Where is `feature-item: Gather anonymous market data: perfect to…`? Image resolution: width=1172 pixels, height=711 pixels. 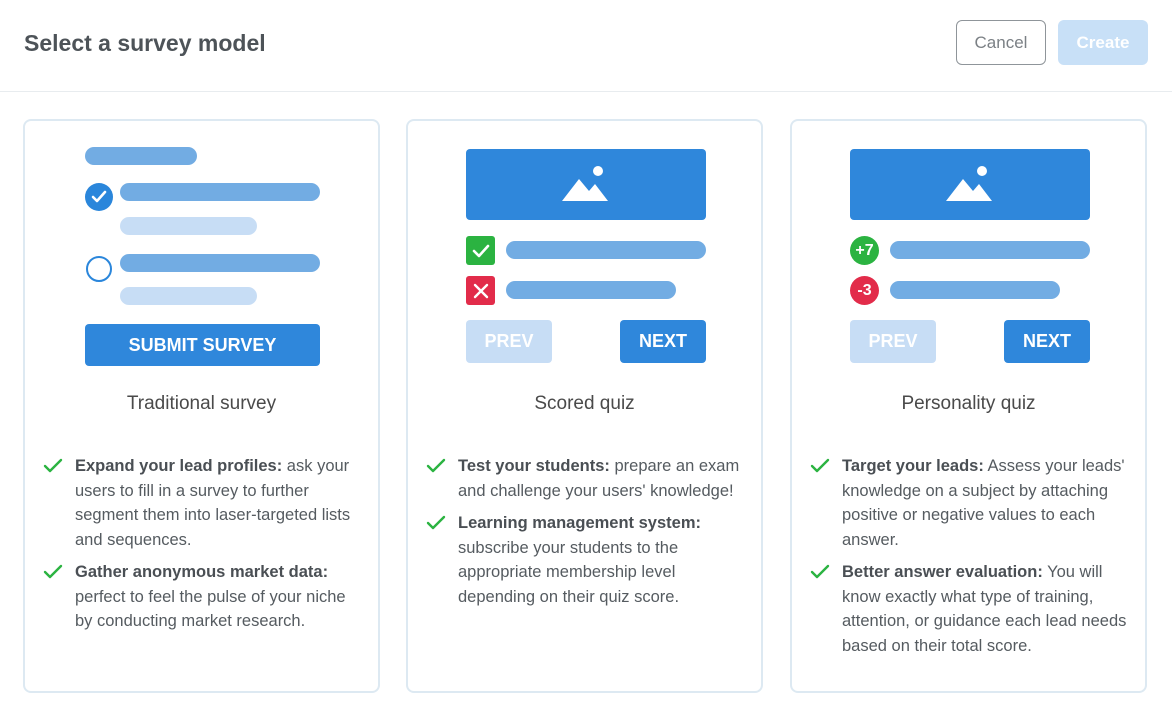
feature-item: Gather anonymous market data: perfect to… is located at coordinates (203, 597).